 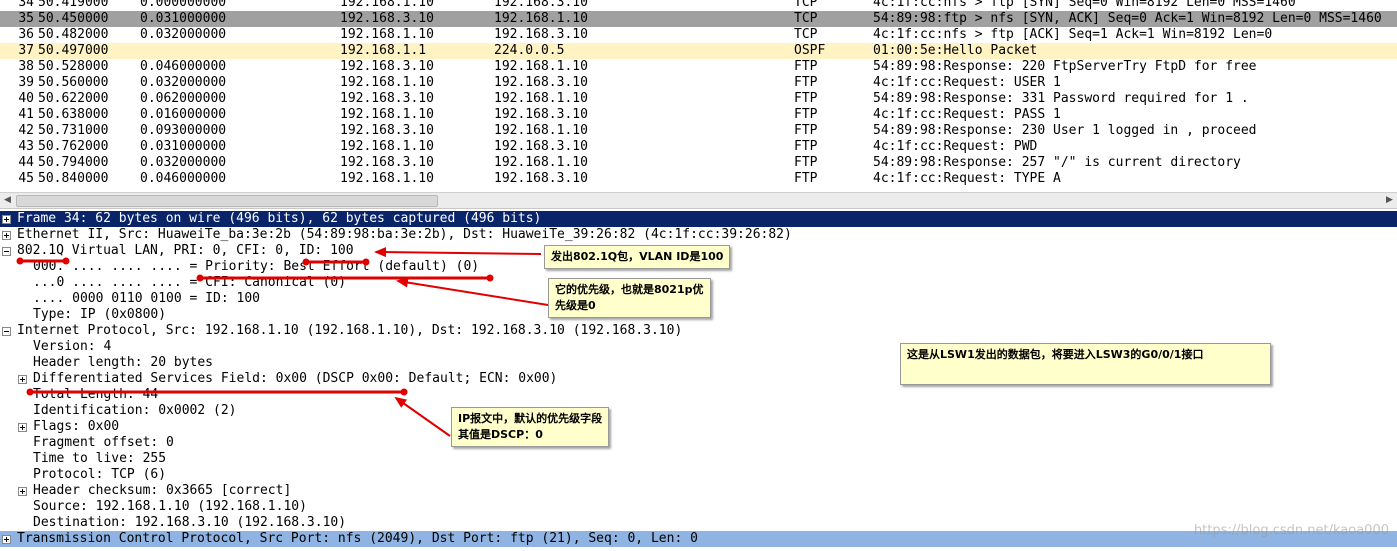 I want to click on detail-text: Version: 4, so click(x=72, y=346).